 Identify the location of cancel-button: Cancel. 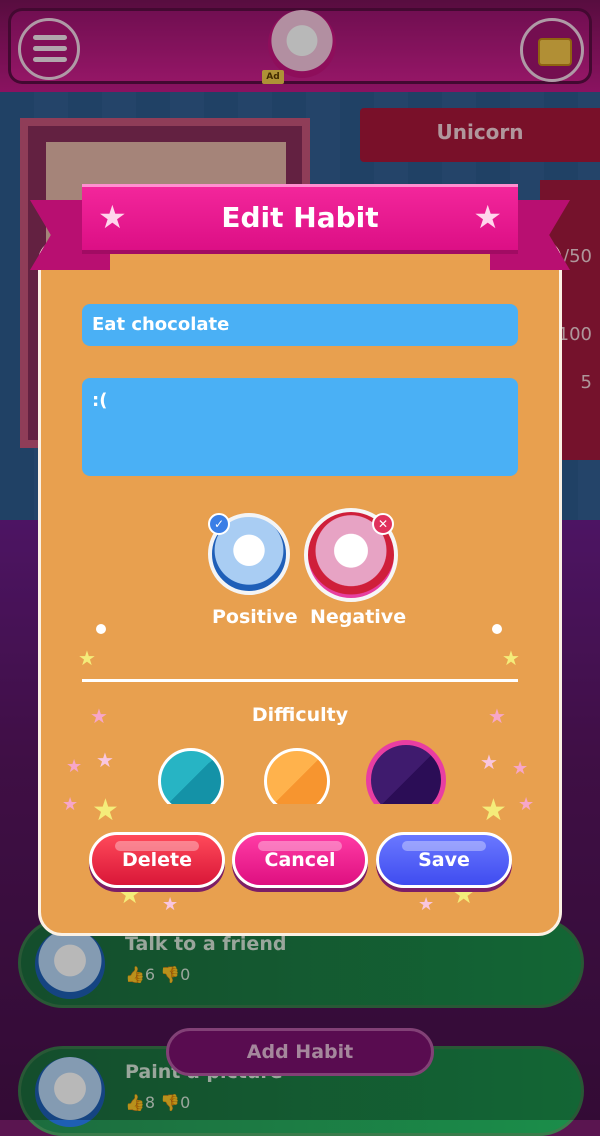
(300, 860).